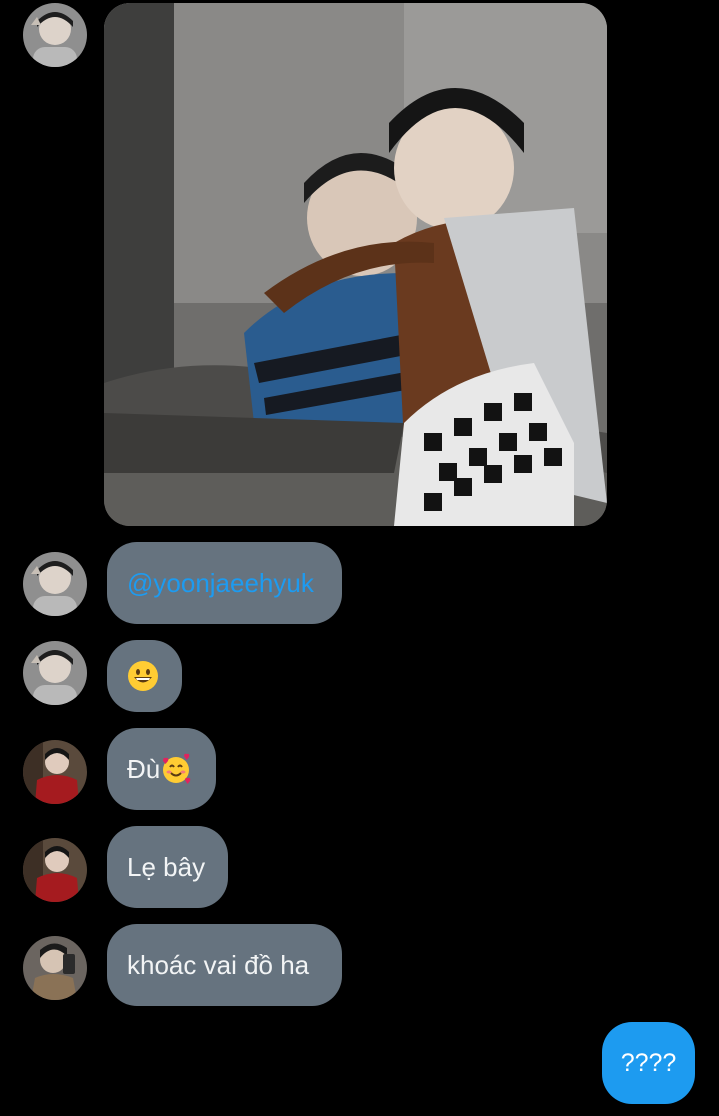 The width and height of the screenshot is (719, 1116). I want to click on message-bubble: Đù, so click(161, 769).